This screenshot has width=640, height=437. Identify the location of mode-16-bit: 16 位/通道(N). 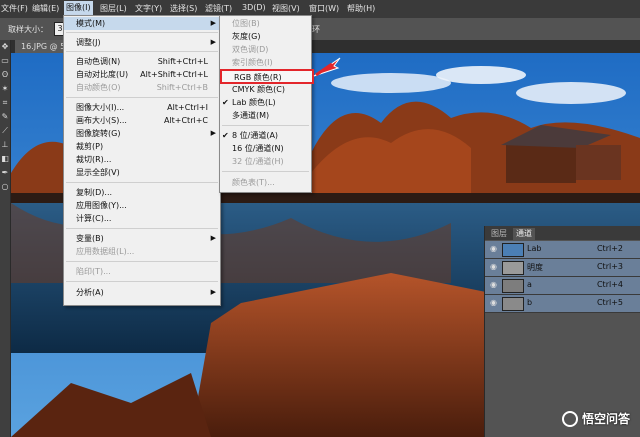
(265, 148).